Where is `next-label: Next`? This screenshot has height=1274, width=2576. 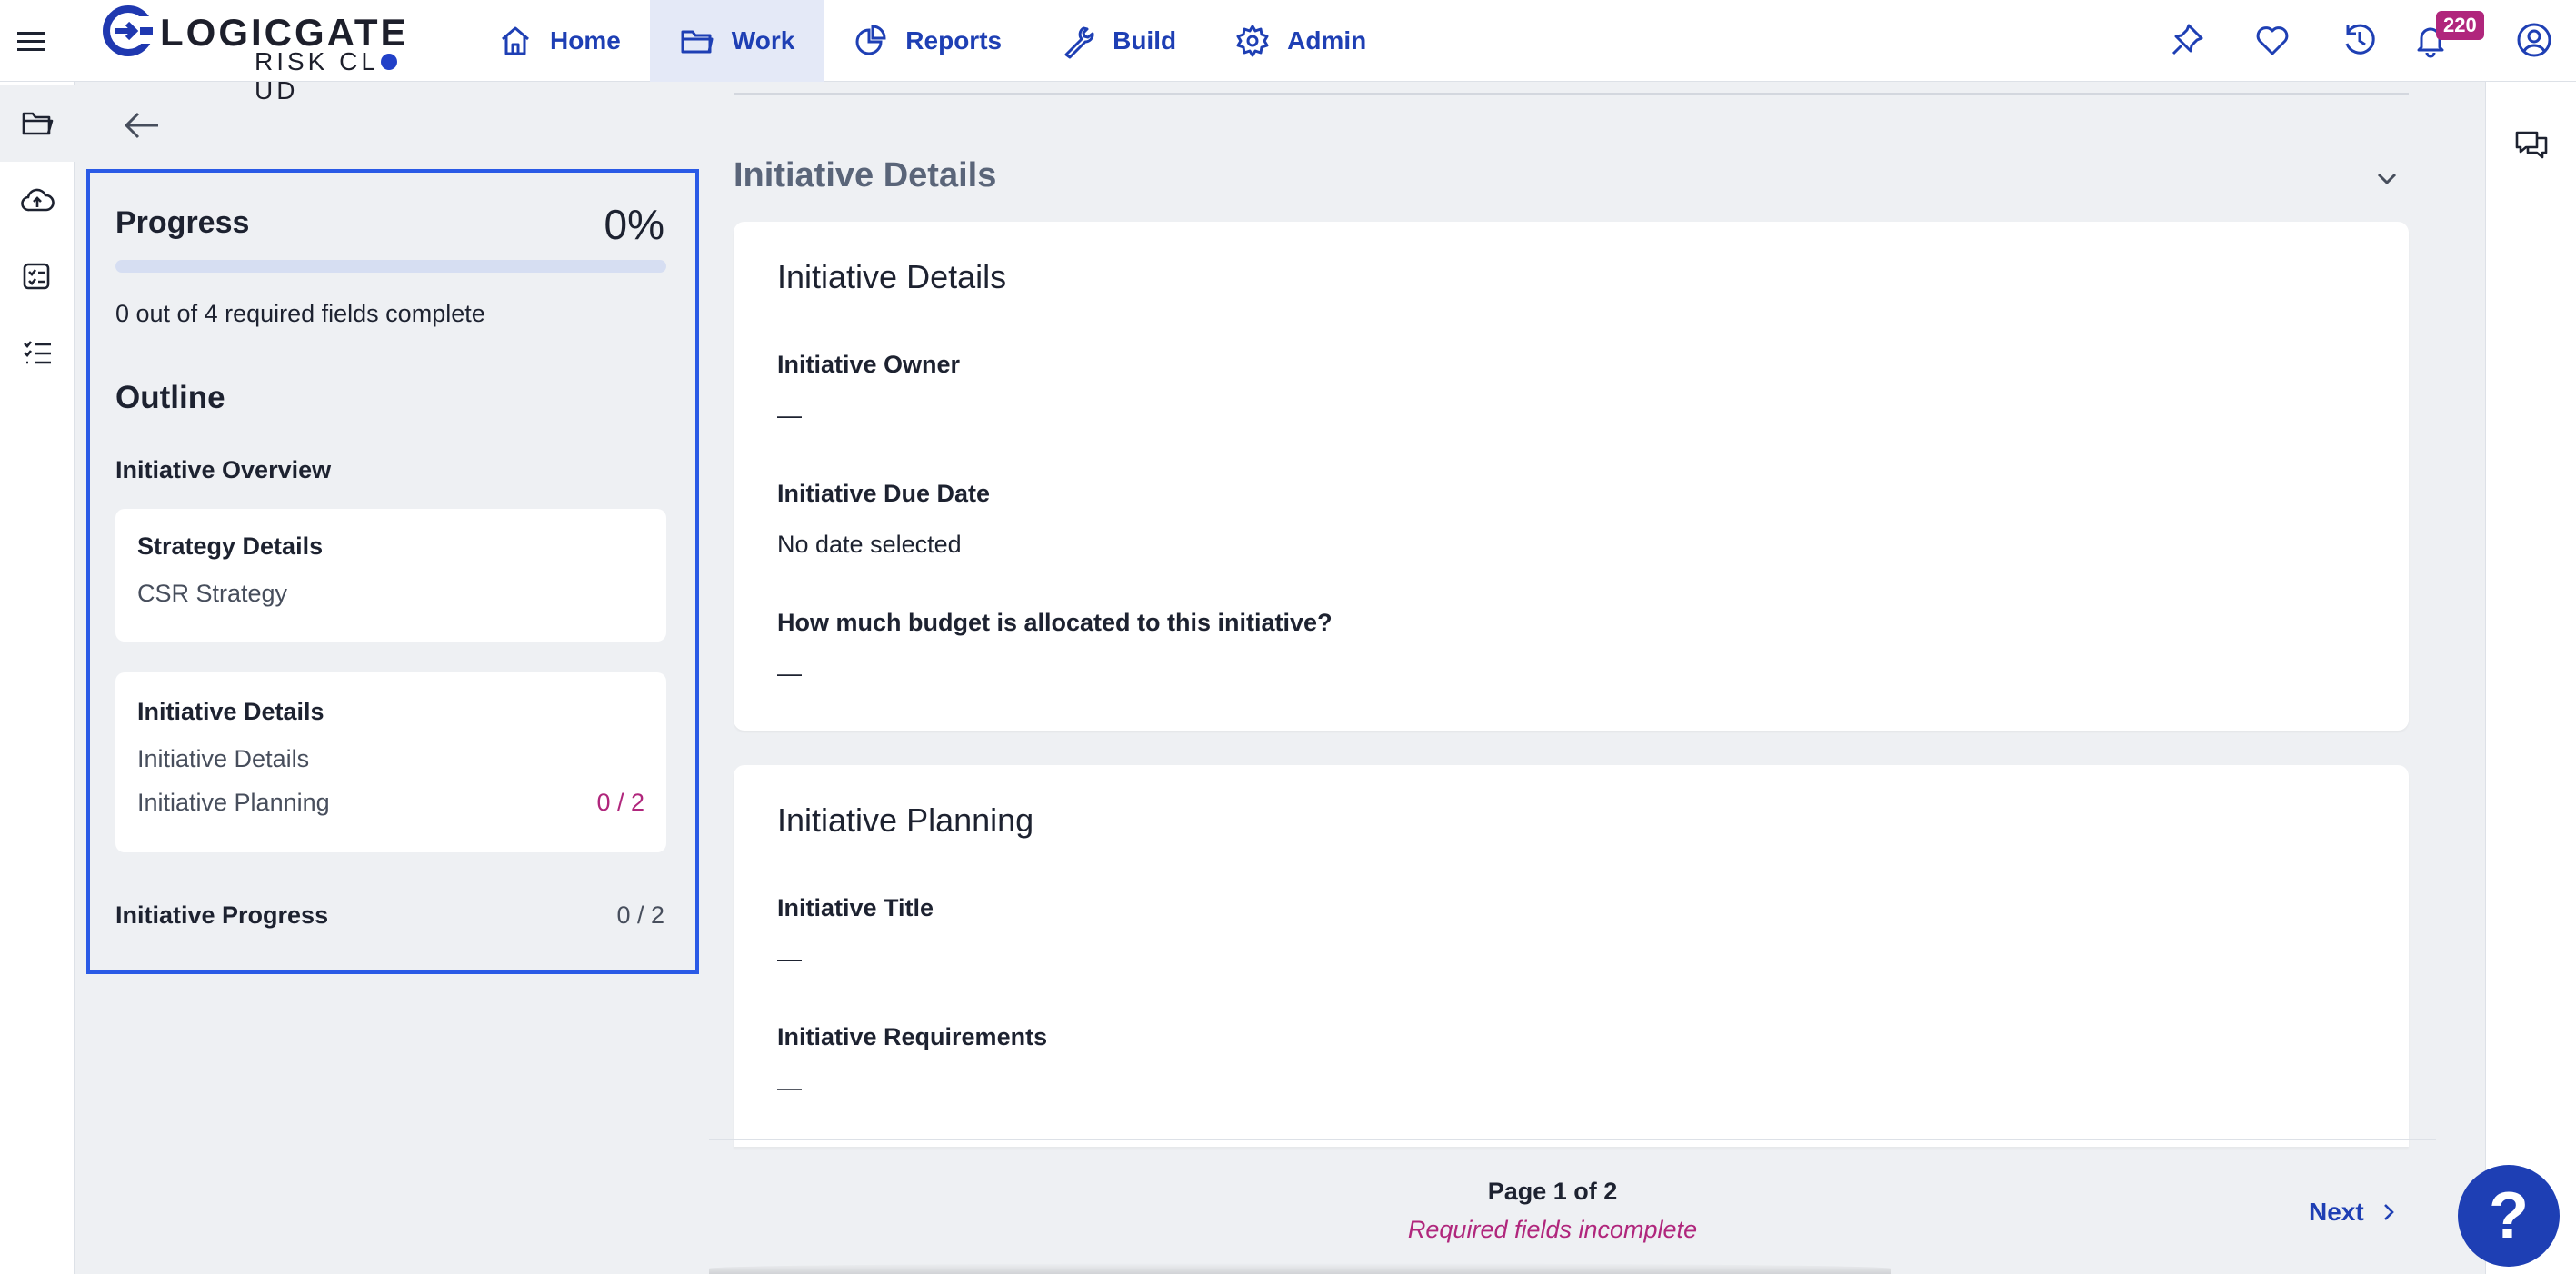 next-label: Next is located at coordinates (2336, 1212).